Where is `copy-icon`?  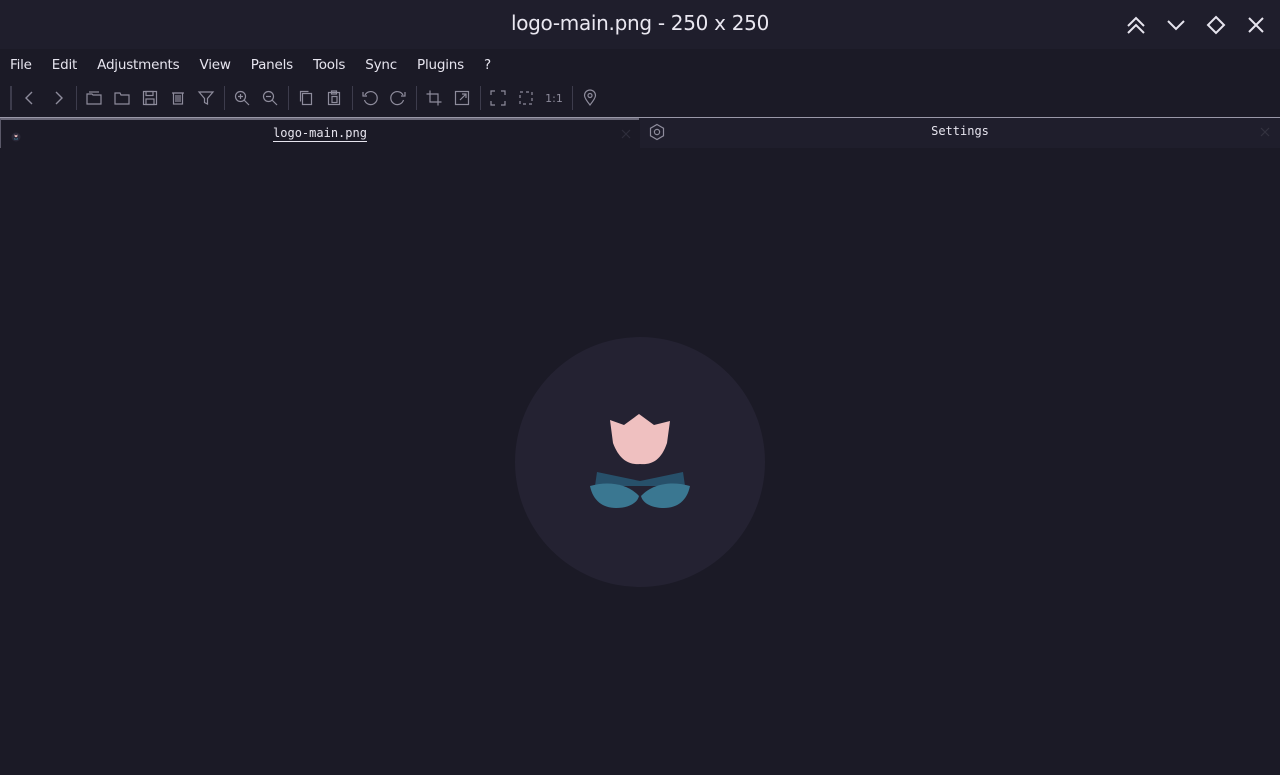 copy-icon is located at coordinates (306, 98).